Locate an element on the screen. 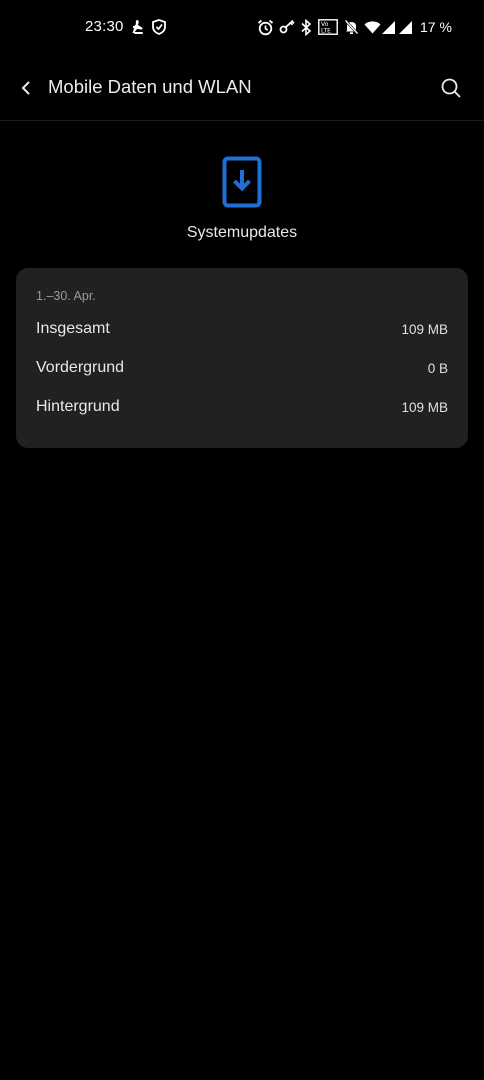 The width and height of the screenshot is (484, 1080). wifi-icon is located at coordinates (372, 27).